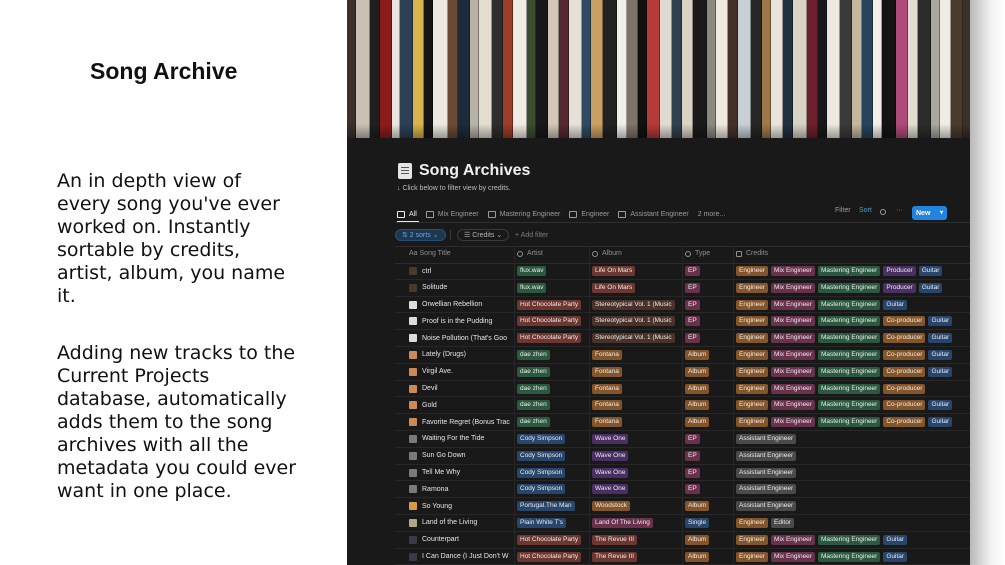  What do you see at coordinates (752, 253) in the screenshot?
I see `column-header-credits: Credits` at bounding box center [752, 253].